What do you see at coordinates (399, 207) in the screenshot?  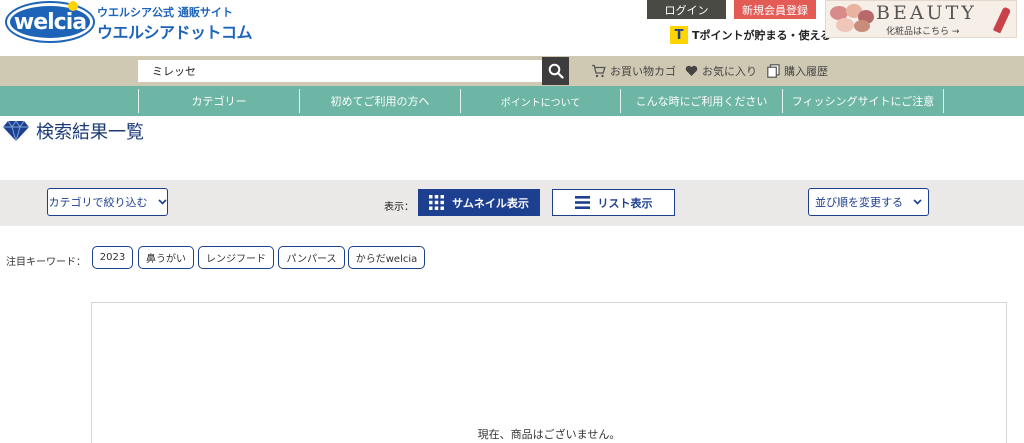 I see `display-label: 表示：` at bounding box center [399, 207].